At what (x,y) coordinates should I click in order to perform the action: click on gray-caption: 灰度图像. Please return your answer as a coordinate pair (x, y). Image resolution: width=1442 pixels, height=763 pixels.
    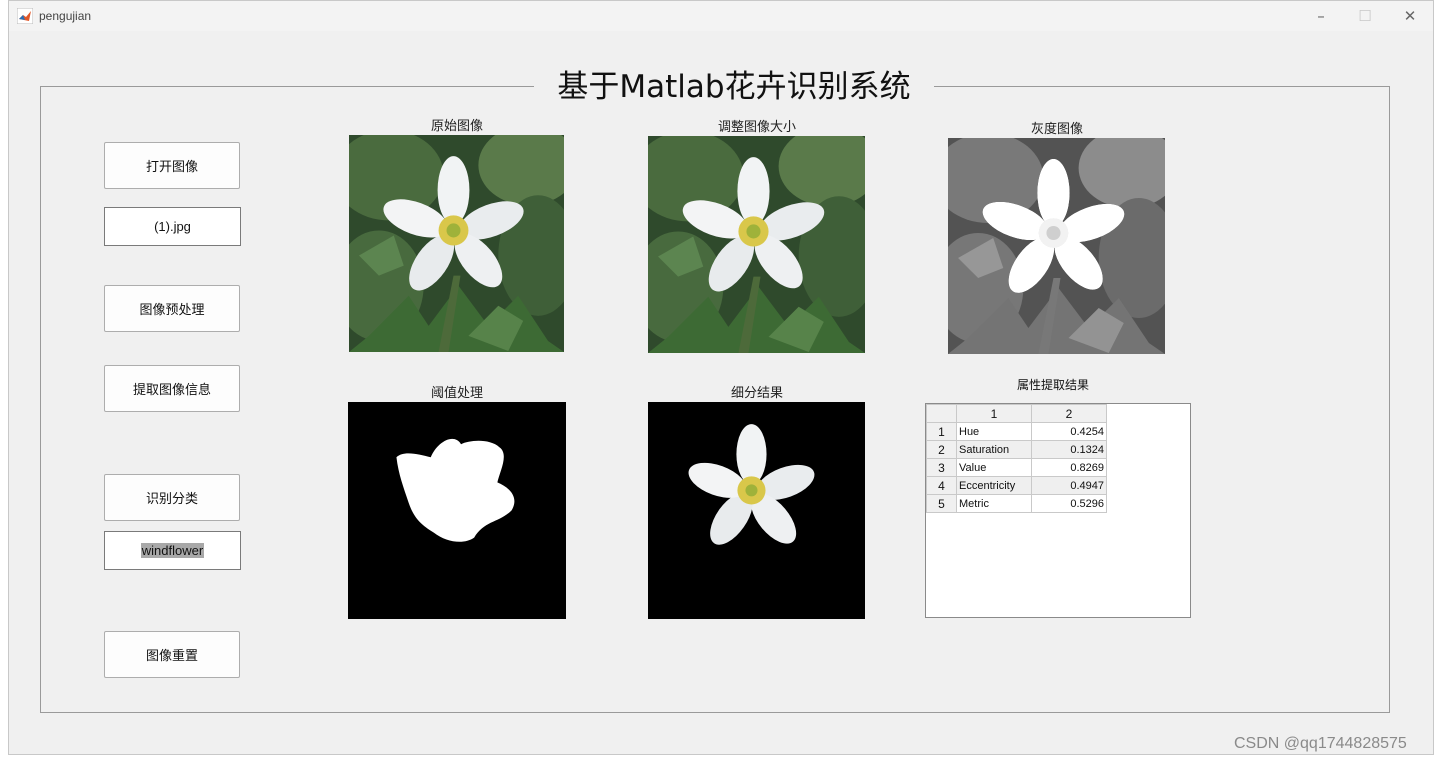
    Looking at the image, I should click on (1056, 129).